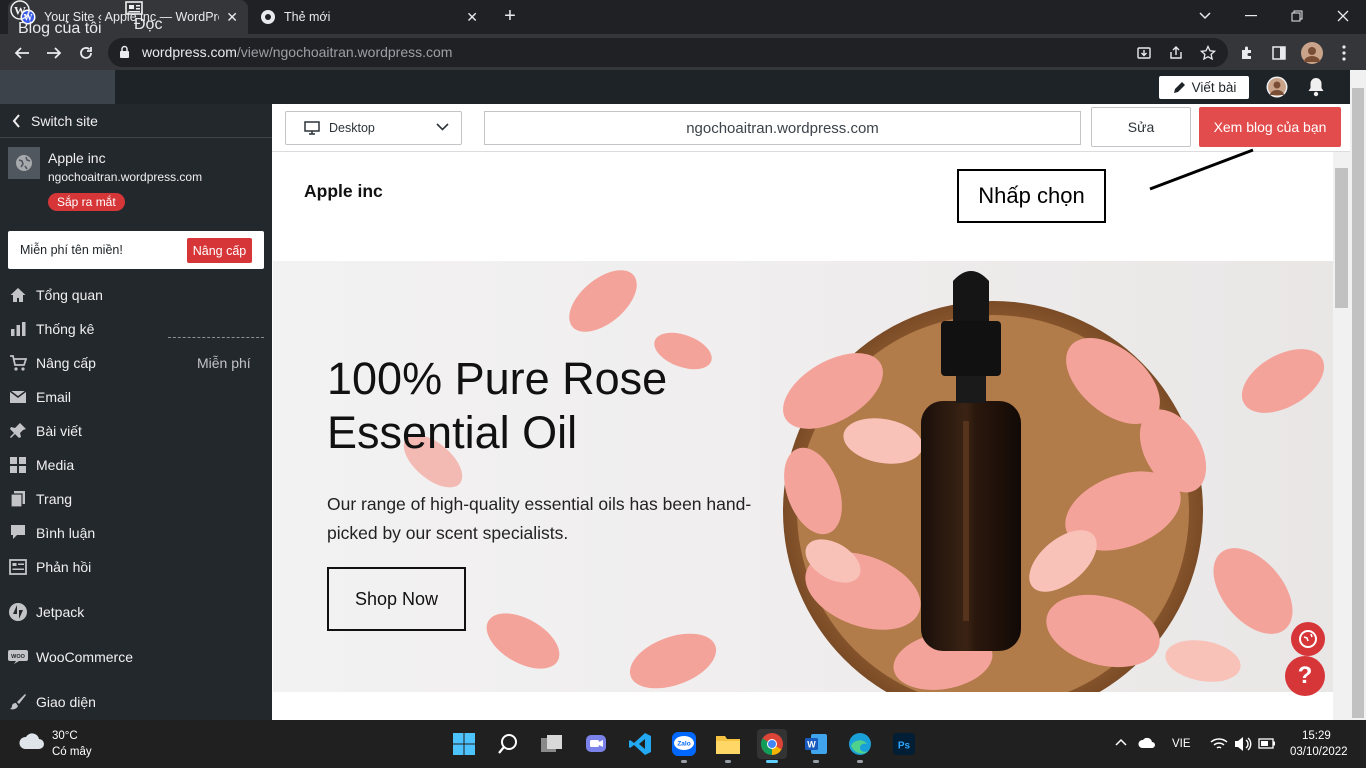 The height and width of the screenshot is (768, 1366). I want to click on woo-icon: WOO, so click(18, 657).